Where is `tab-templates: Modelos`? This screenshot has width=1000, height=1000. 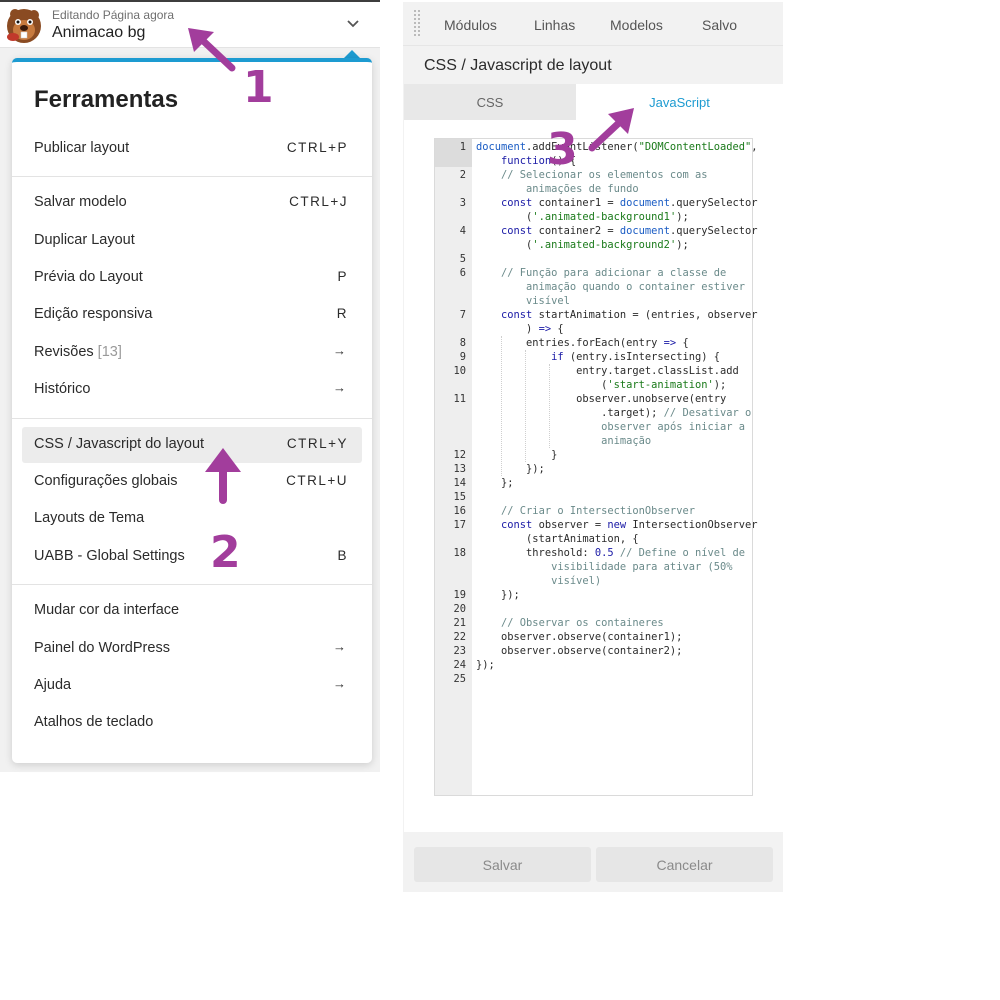 tab-templates: Modelos is located at coordinates (636, 25).